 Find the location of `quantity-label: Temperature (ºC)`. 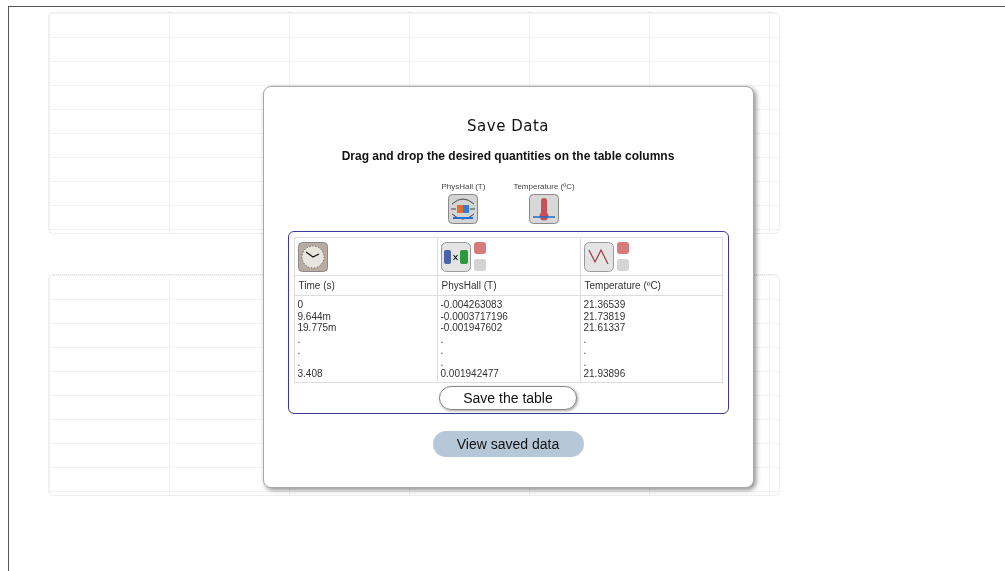

quantity-label: Temperature (ºC) is located at coordinates (544, 186).